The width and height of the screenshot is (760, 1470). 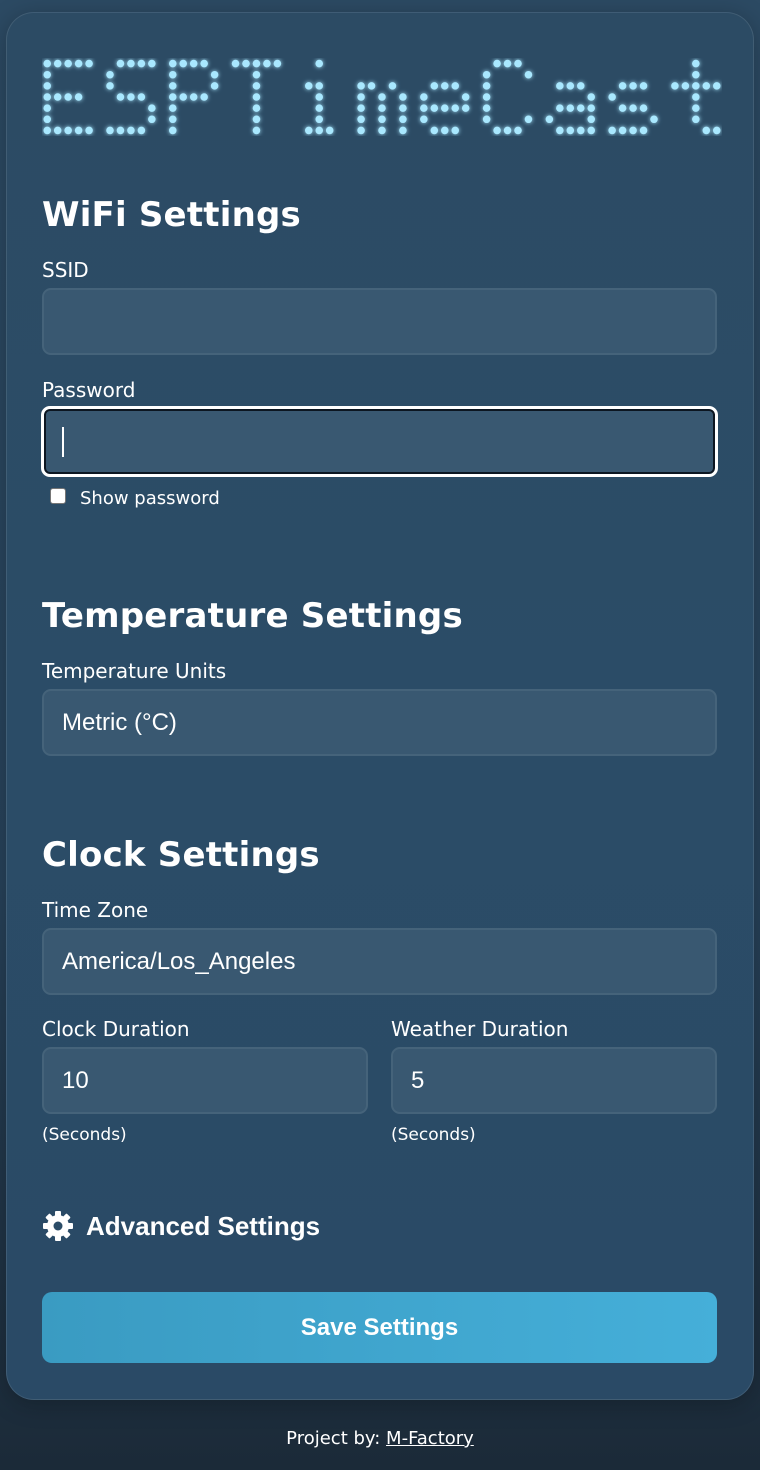 I want to click on show-password-label: Show password, so click(x=150, y=498).